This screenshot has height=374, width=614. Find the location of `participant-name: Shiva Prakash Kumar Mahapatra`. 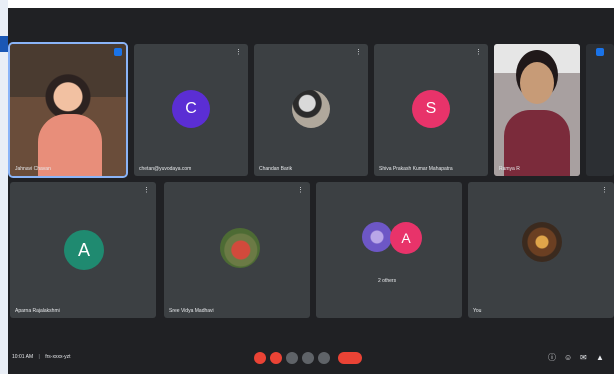

participant-name: Shiva Prakash Kumar Mahapatra is located at coordinates (416, 169).